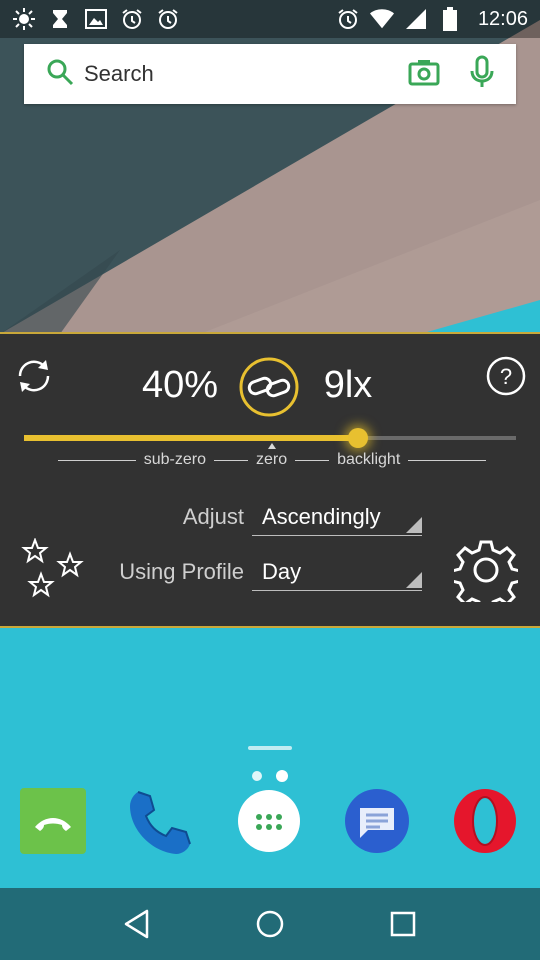  What do you see at coordinates (60, 19) in the screenshot?
I see `hourglass-icon` at bounding box center [60, 19].